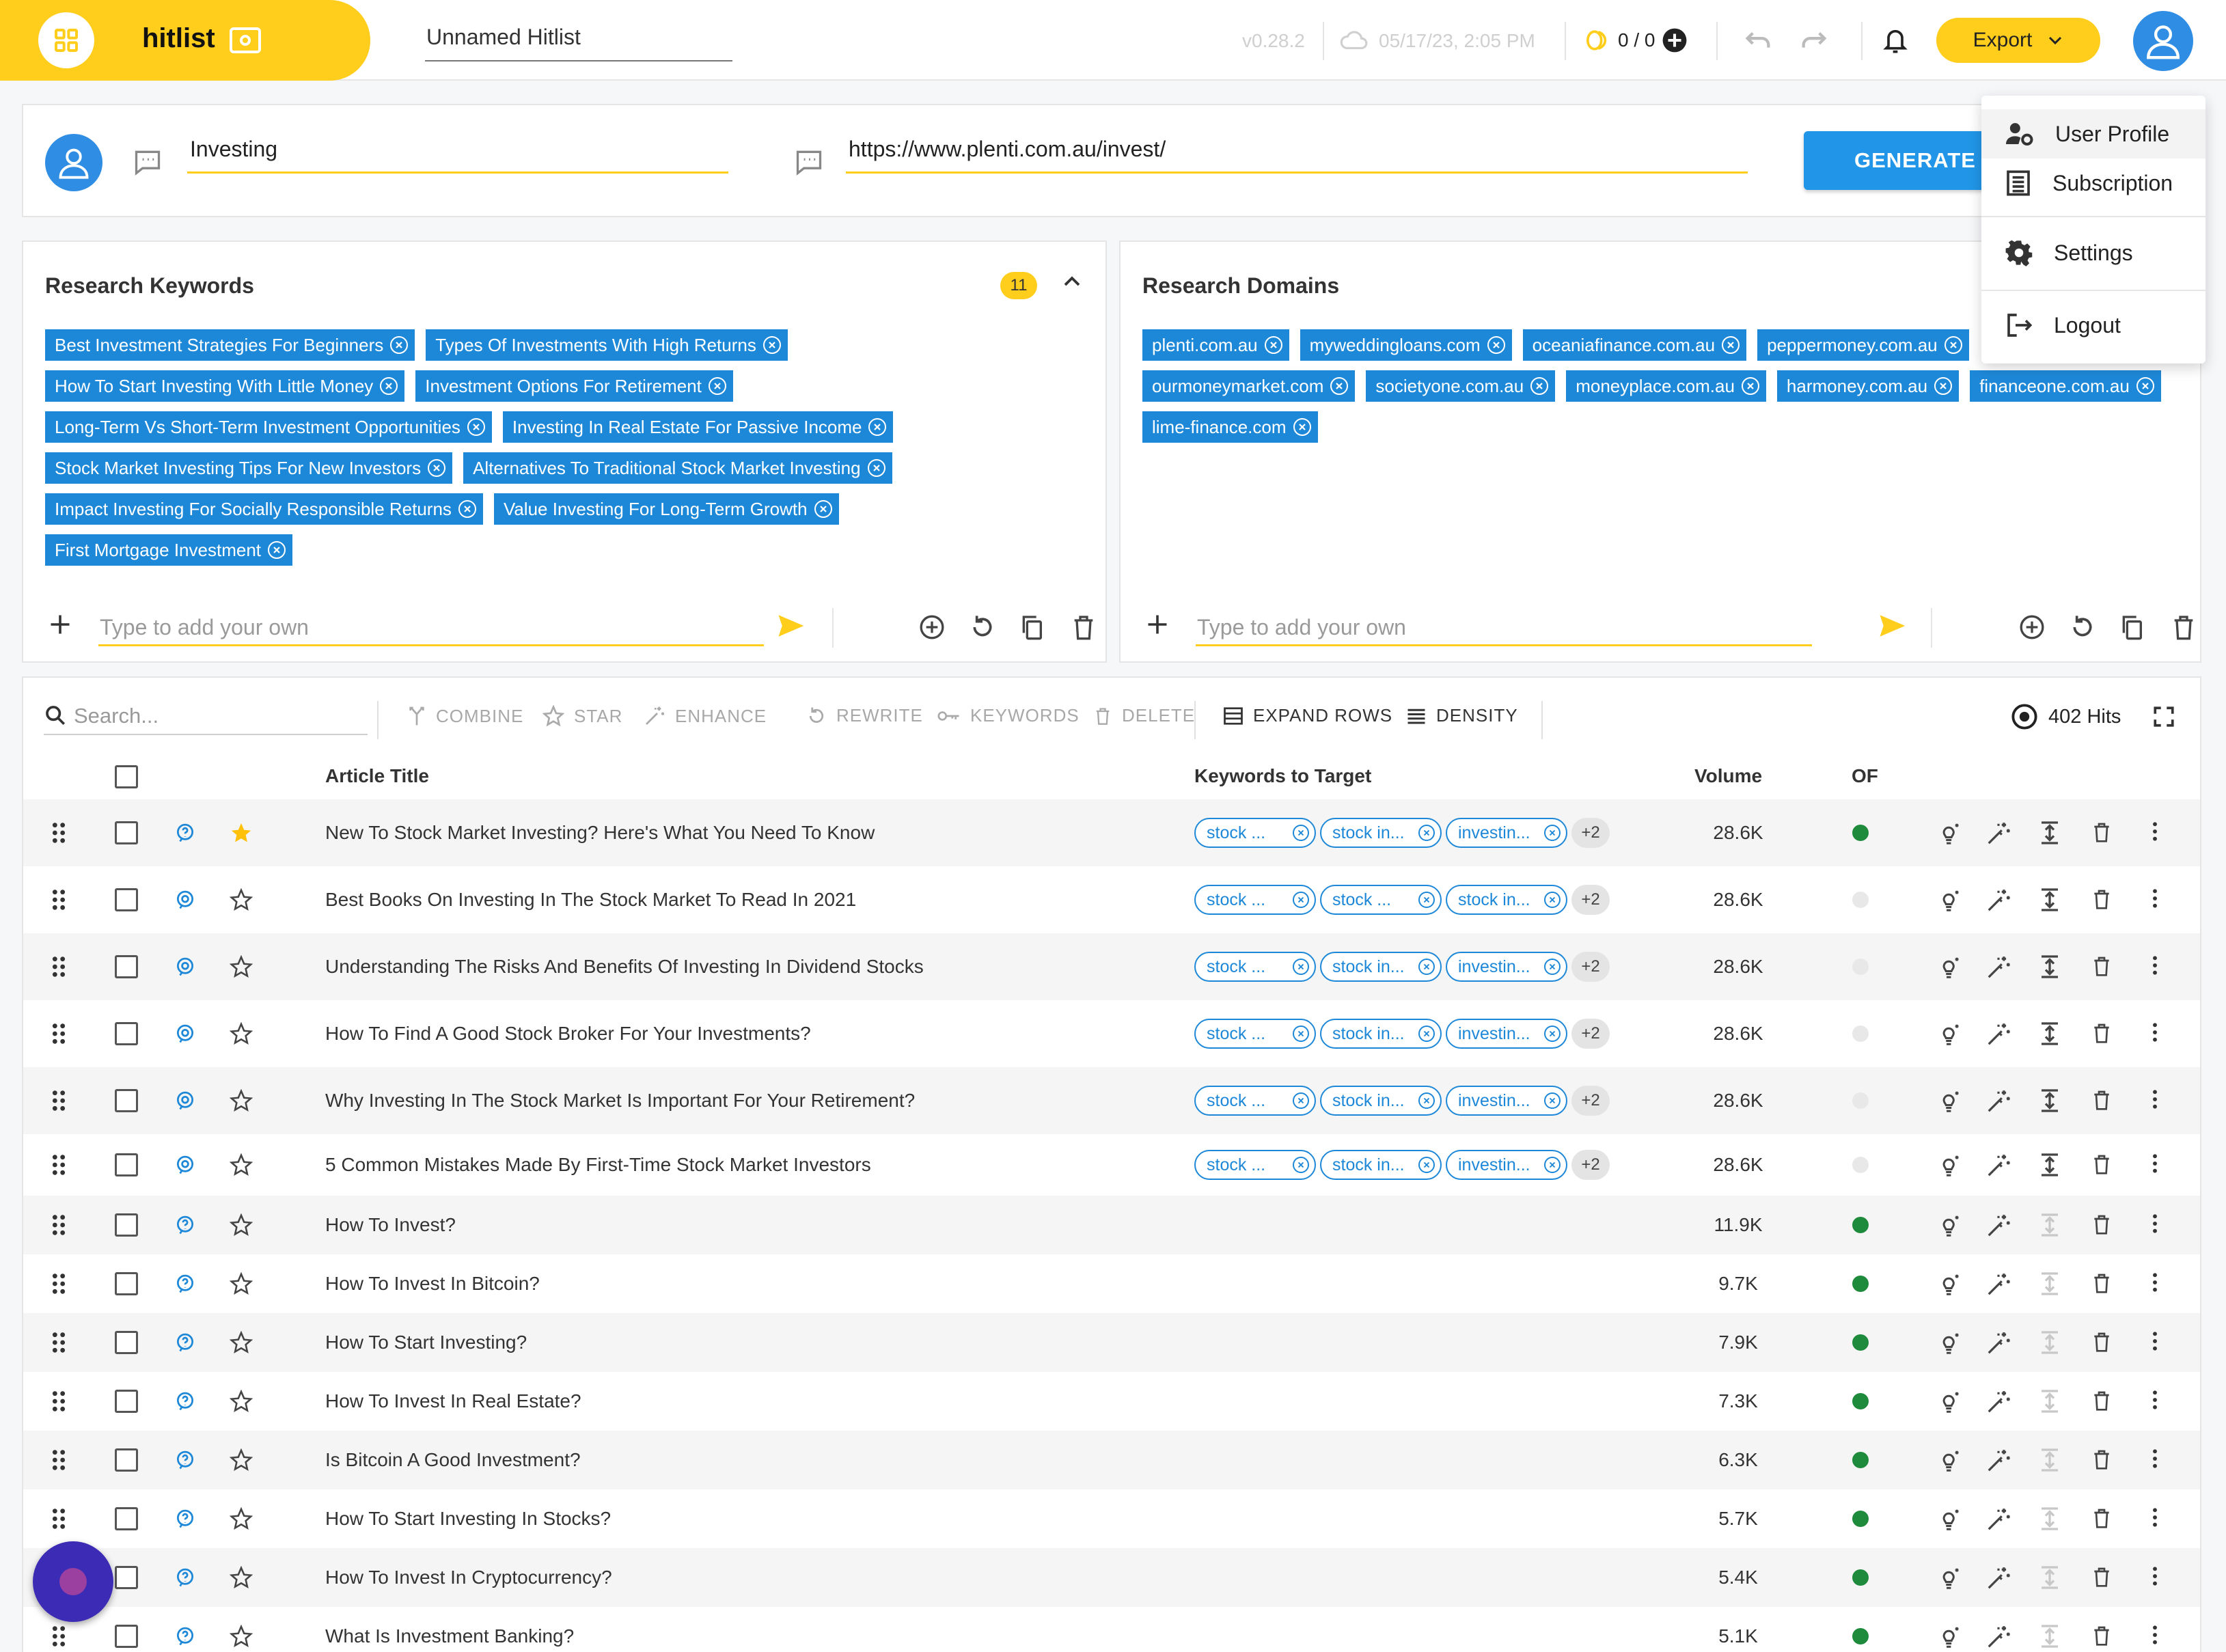 The width and height of the screenshot is (2226, 1652). I want to click on plus-icon, so click(1158, 624).